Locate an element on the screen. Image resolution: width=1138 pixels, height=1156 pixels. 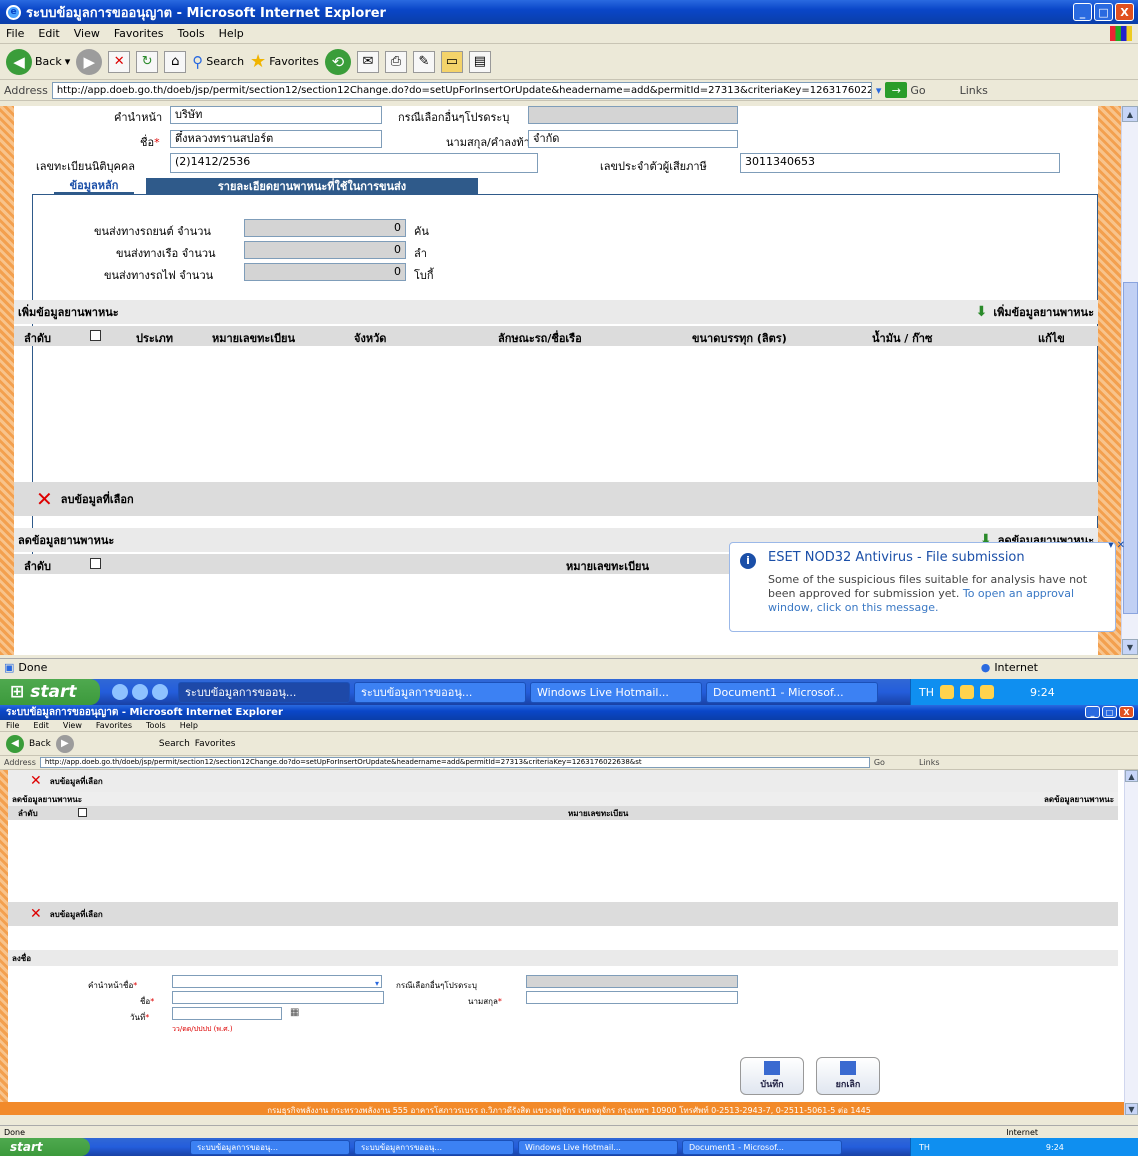
info-icon: i is located at coordinates (748, 561).